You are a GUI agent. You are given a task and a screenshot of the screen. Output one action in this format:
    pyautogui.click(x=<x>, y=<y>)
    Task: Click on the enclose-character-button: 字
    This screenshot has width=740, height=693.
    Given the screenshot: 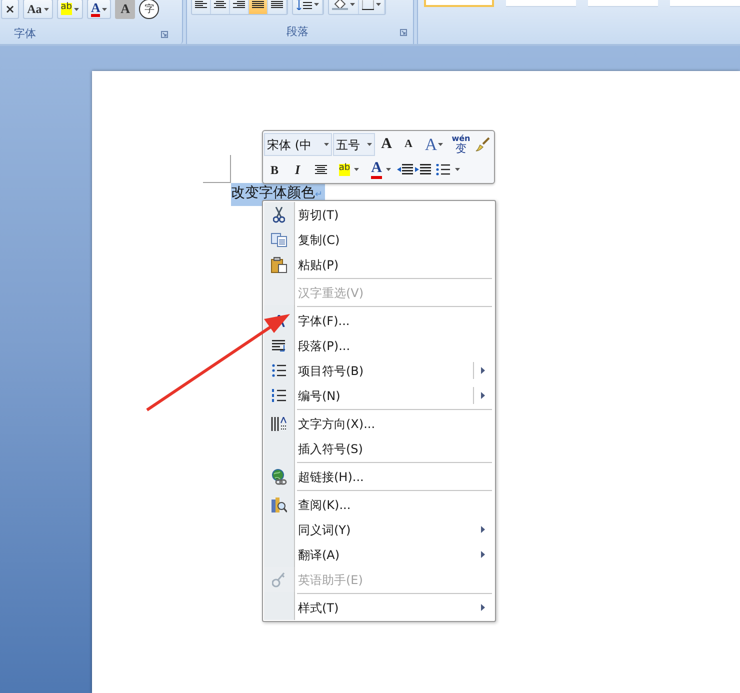 What is the action you would take?
    pyautogui.click(x=149, y=9)
    